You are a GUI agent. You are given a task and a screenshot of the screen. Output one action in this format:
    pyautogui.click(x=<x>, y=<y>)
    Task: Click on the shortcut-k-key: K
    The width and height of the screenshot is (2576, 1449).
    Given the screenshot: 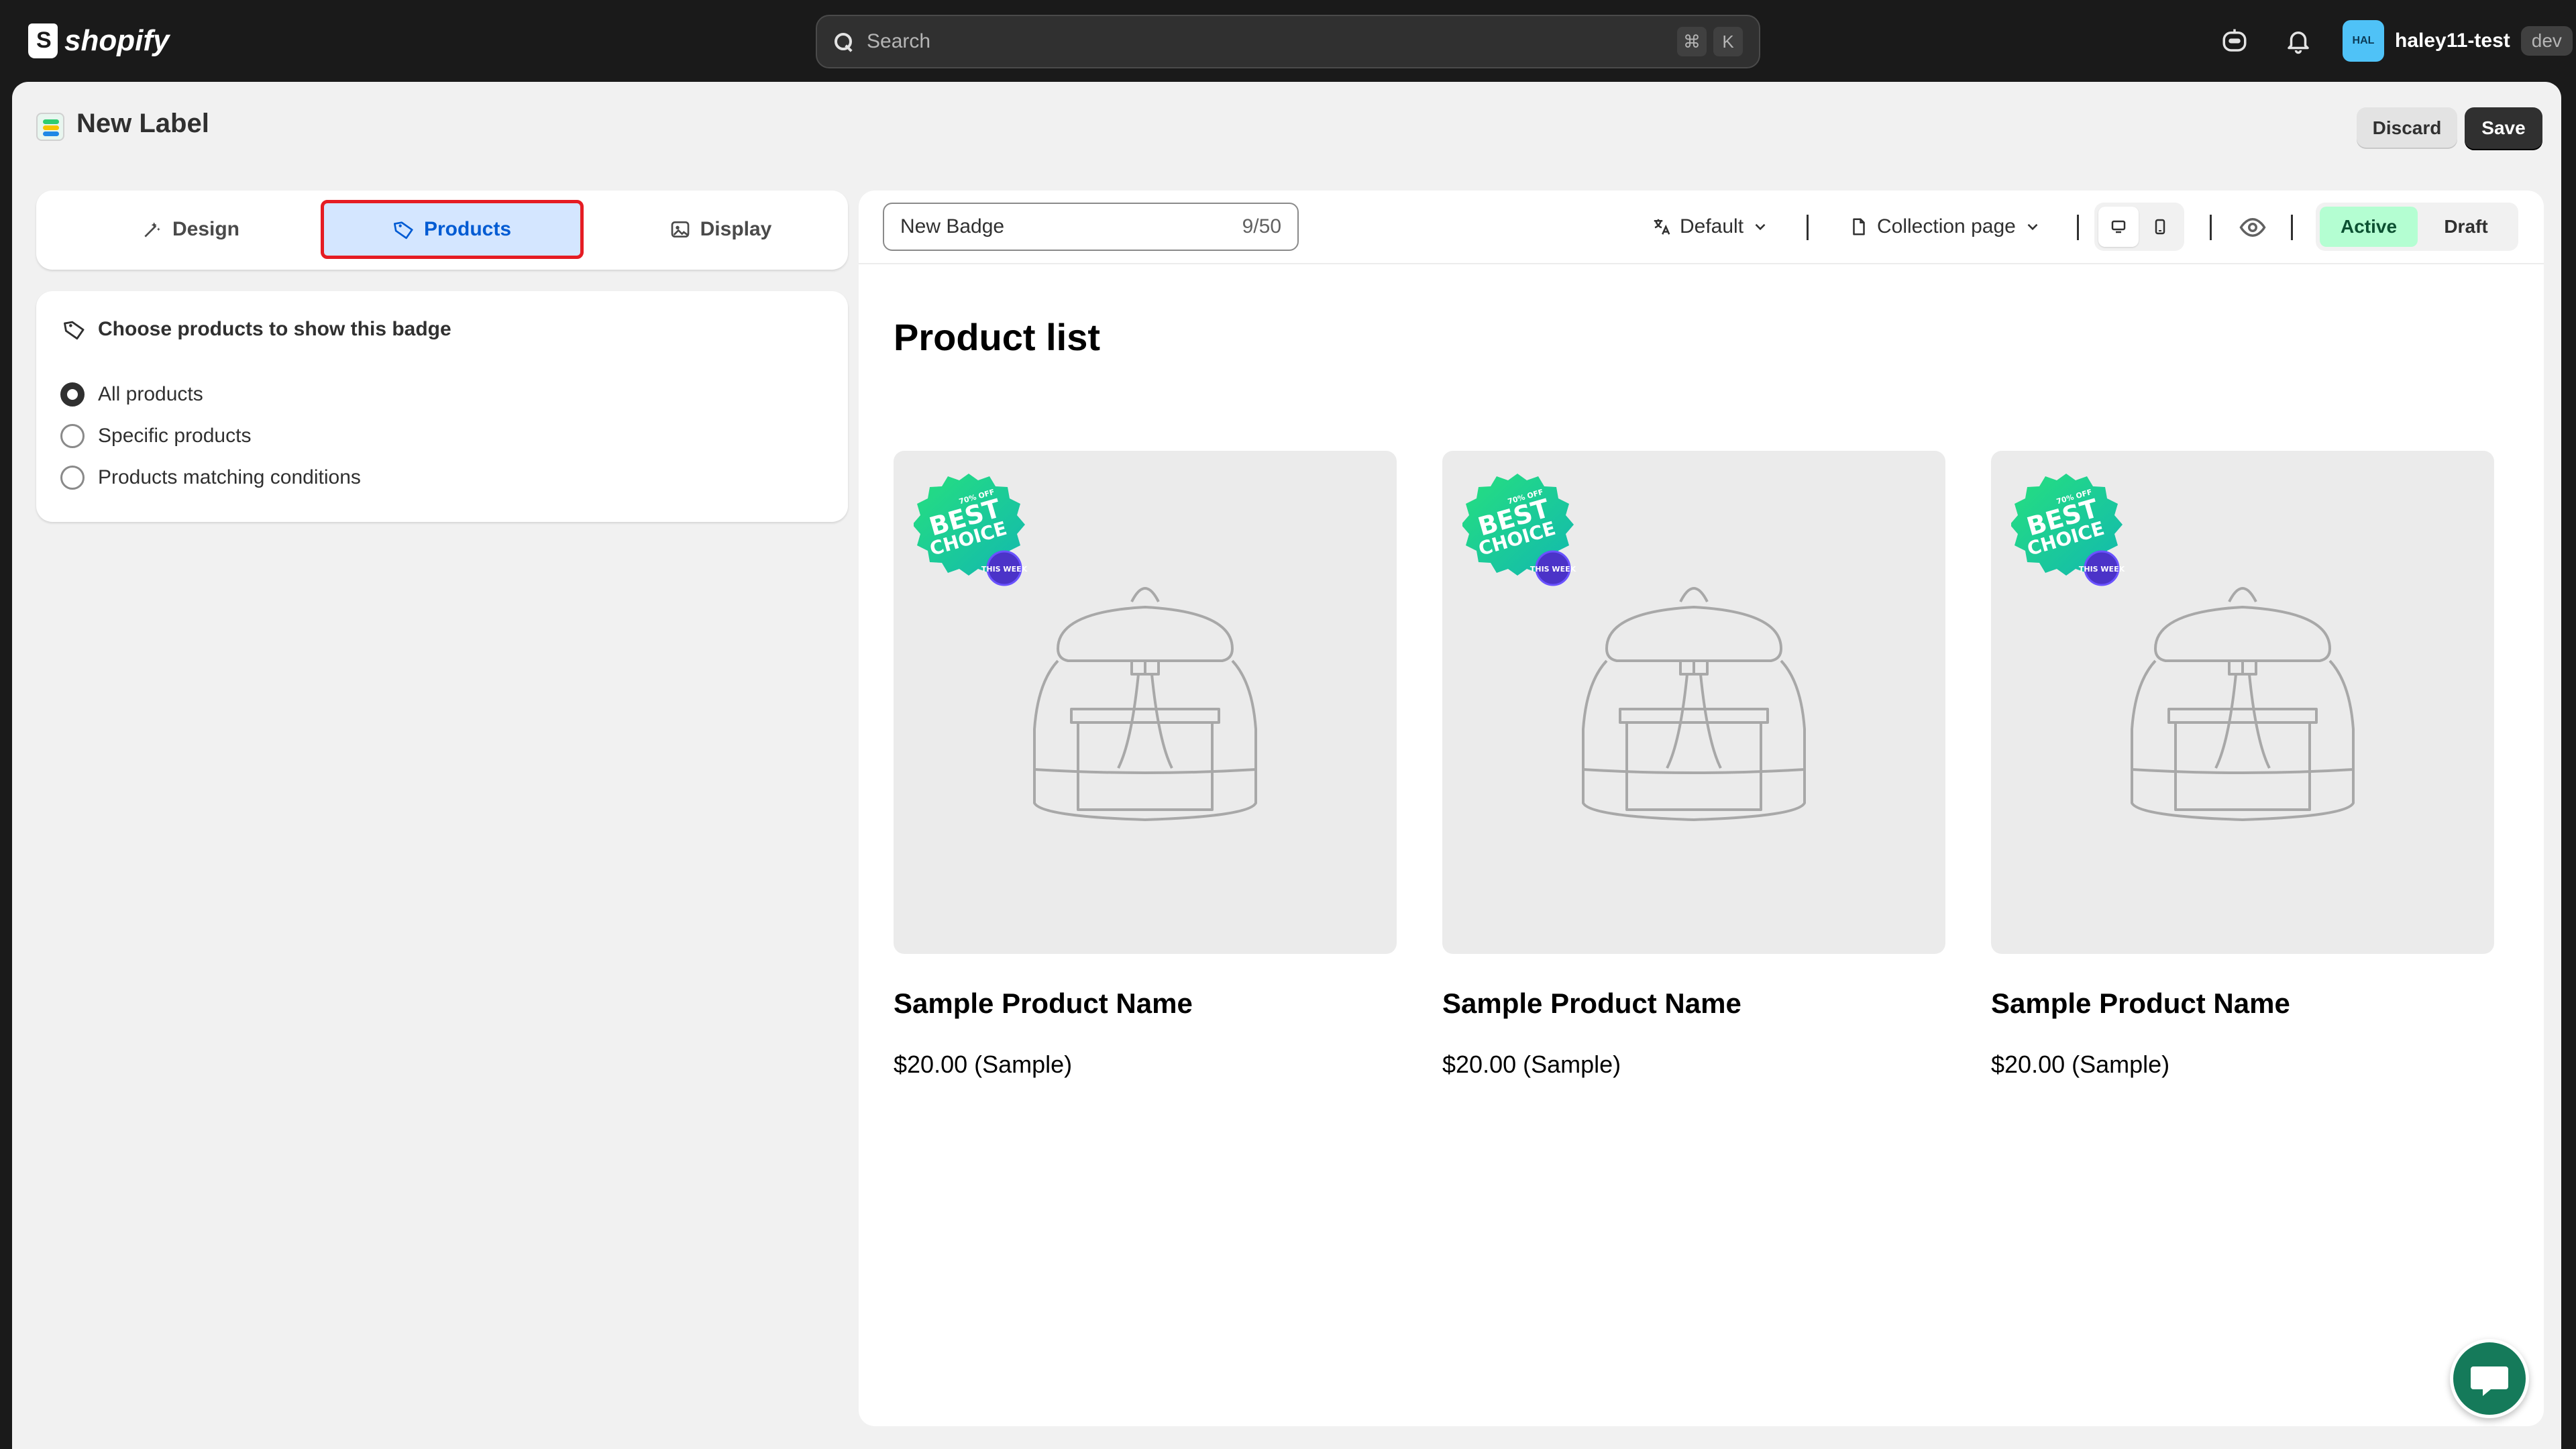 What is the action you would take?
    pyautogui.click(x=1728, y=41)
    